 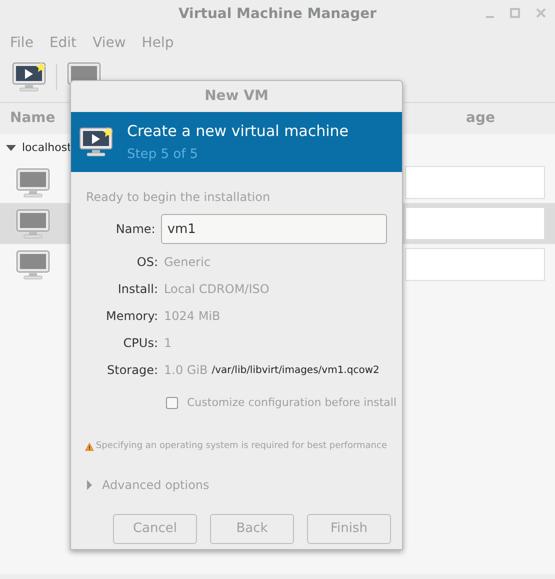 What do you see at coordinates (131, 316) in the screenshot?
I see `field-label: Memory:` at bounding box center [131, 316].